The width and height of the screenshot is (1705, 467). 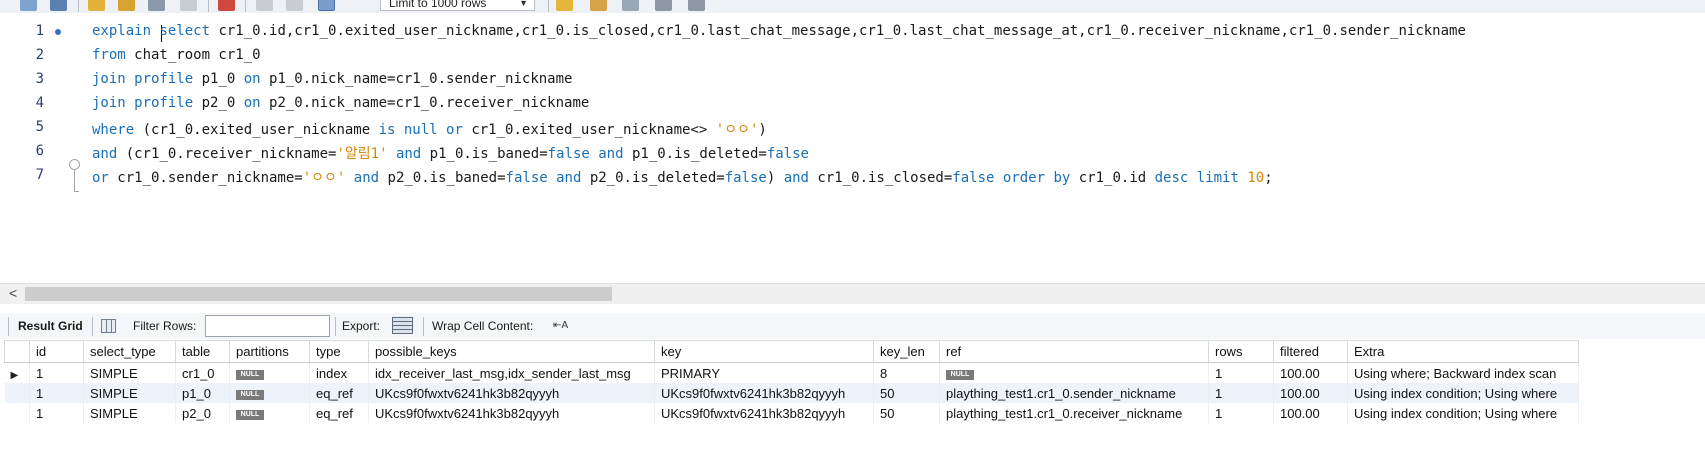 What do you see at coordinates (881, 178) in the screenshot?
I see `sql-text: cr1_0.is_closed=` at bounding box center [881, 178].